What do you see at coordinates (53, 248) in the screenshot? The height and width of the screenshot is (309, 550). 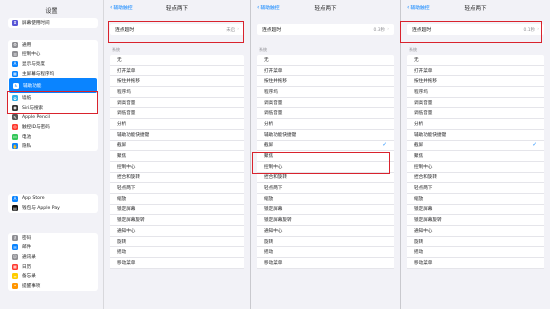 I see `sidebar-item: ✉ 邮件` at bounding box center [53, 248].